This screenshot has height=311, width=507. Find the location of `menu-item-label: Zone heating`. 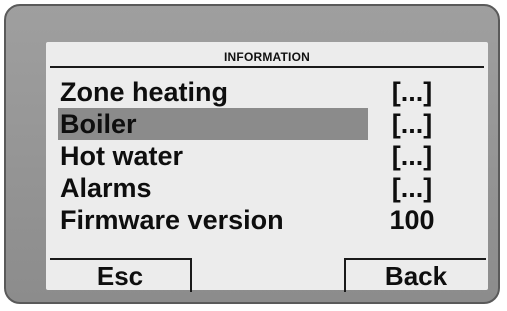

menu-item-label: Zone heating is located at coordinates (144, 92).